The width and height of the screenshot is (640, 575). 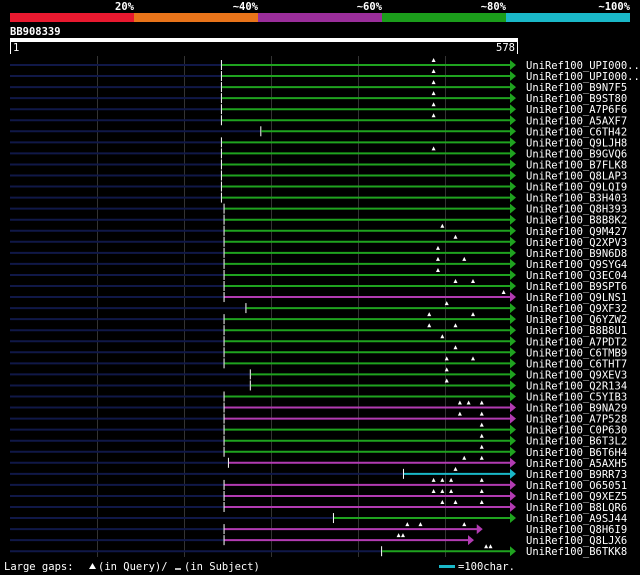 What do you see at coordinates (246, 7) in the screenshot?
I see `legend-label-40: ~40%` at bounding box center [246, 7].